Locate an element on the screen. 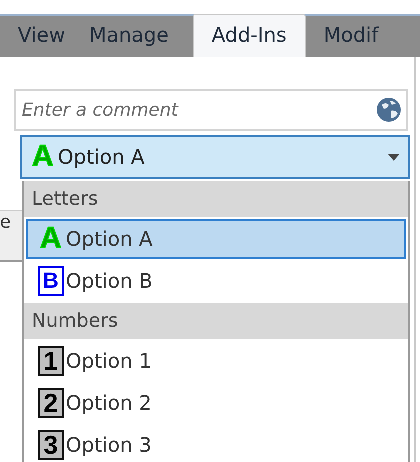 The image size is (420, 462). group-header: Numbers is located at coordinates (216, 321).